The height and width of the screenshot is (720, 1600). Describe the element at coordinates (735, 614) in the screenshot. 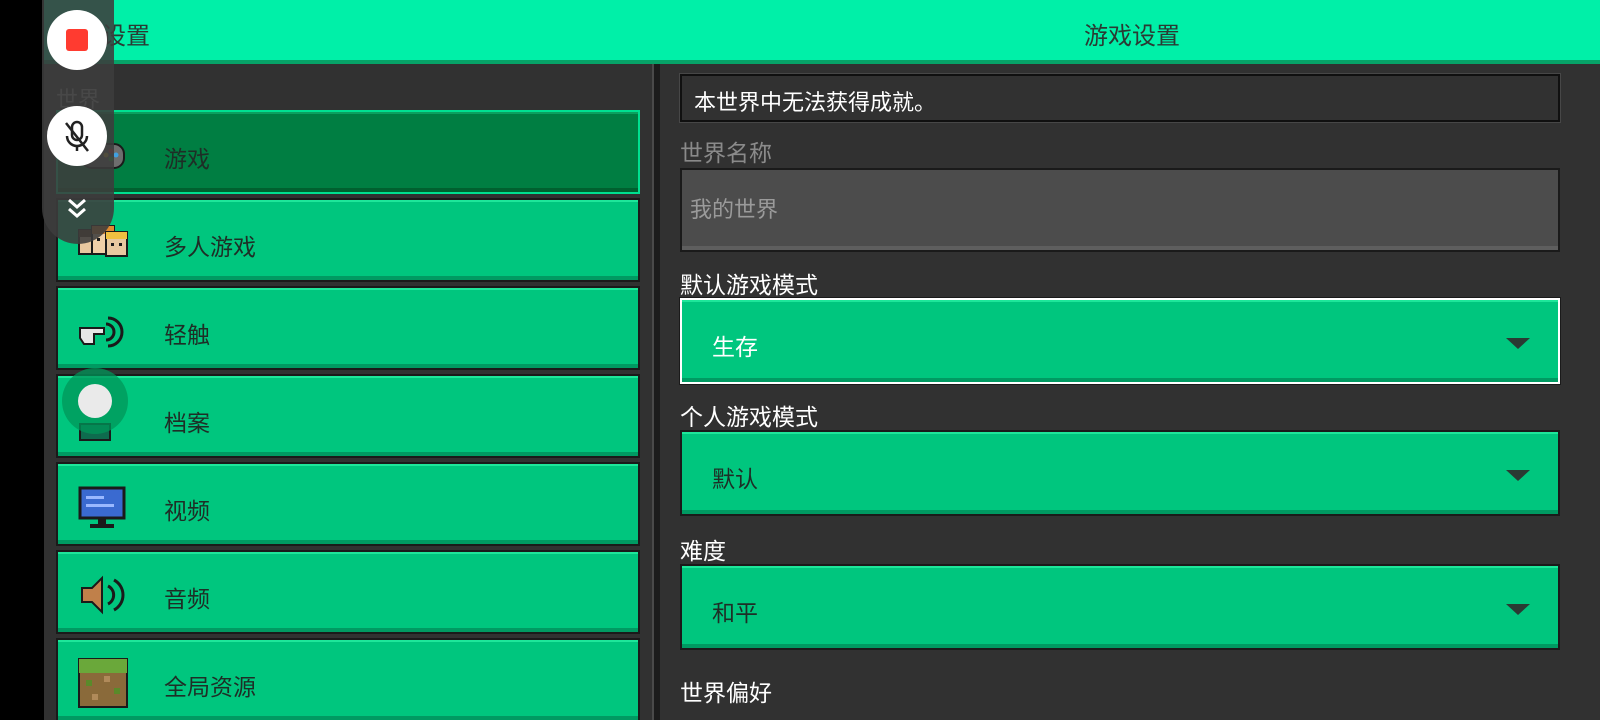

I see `dropdown-value: 和平` at that location.